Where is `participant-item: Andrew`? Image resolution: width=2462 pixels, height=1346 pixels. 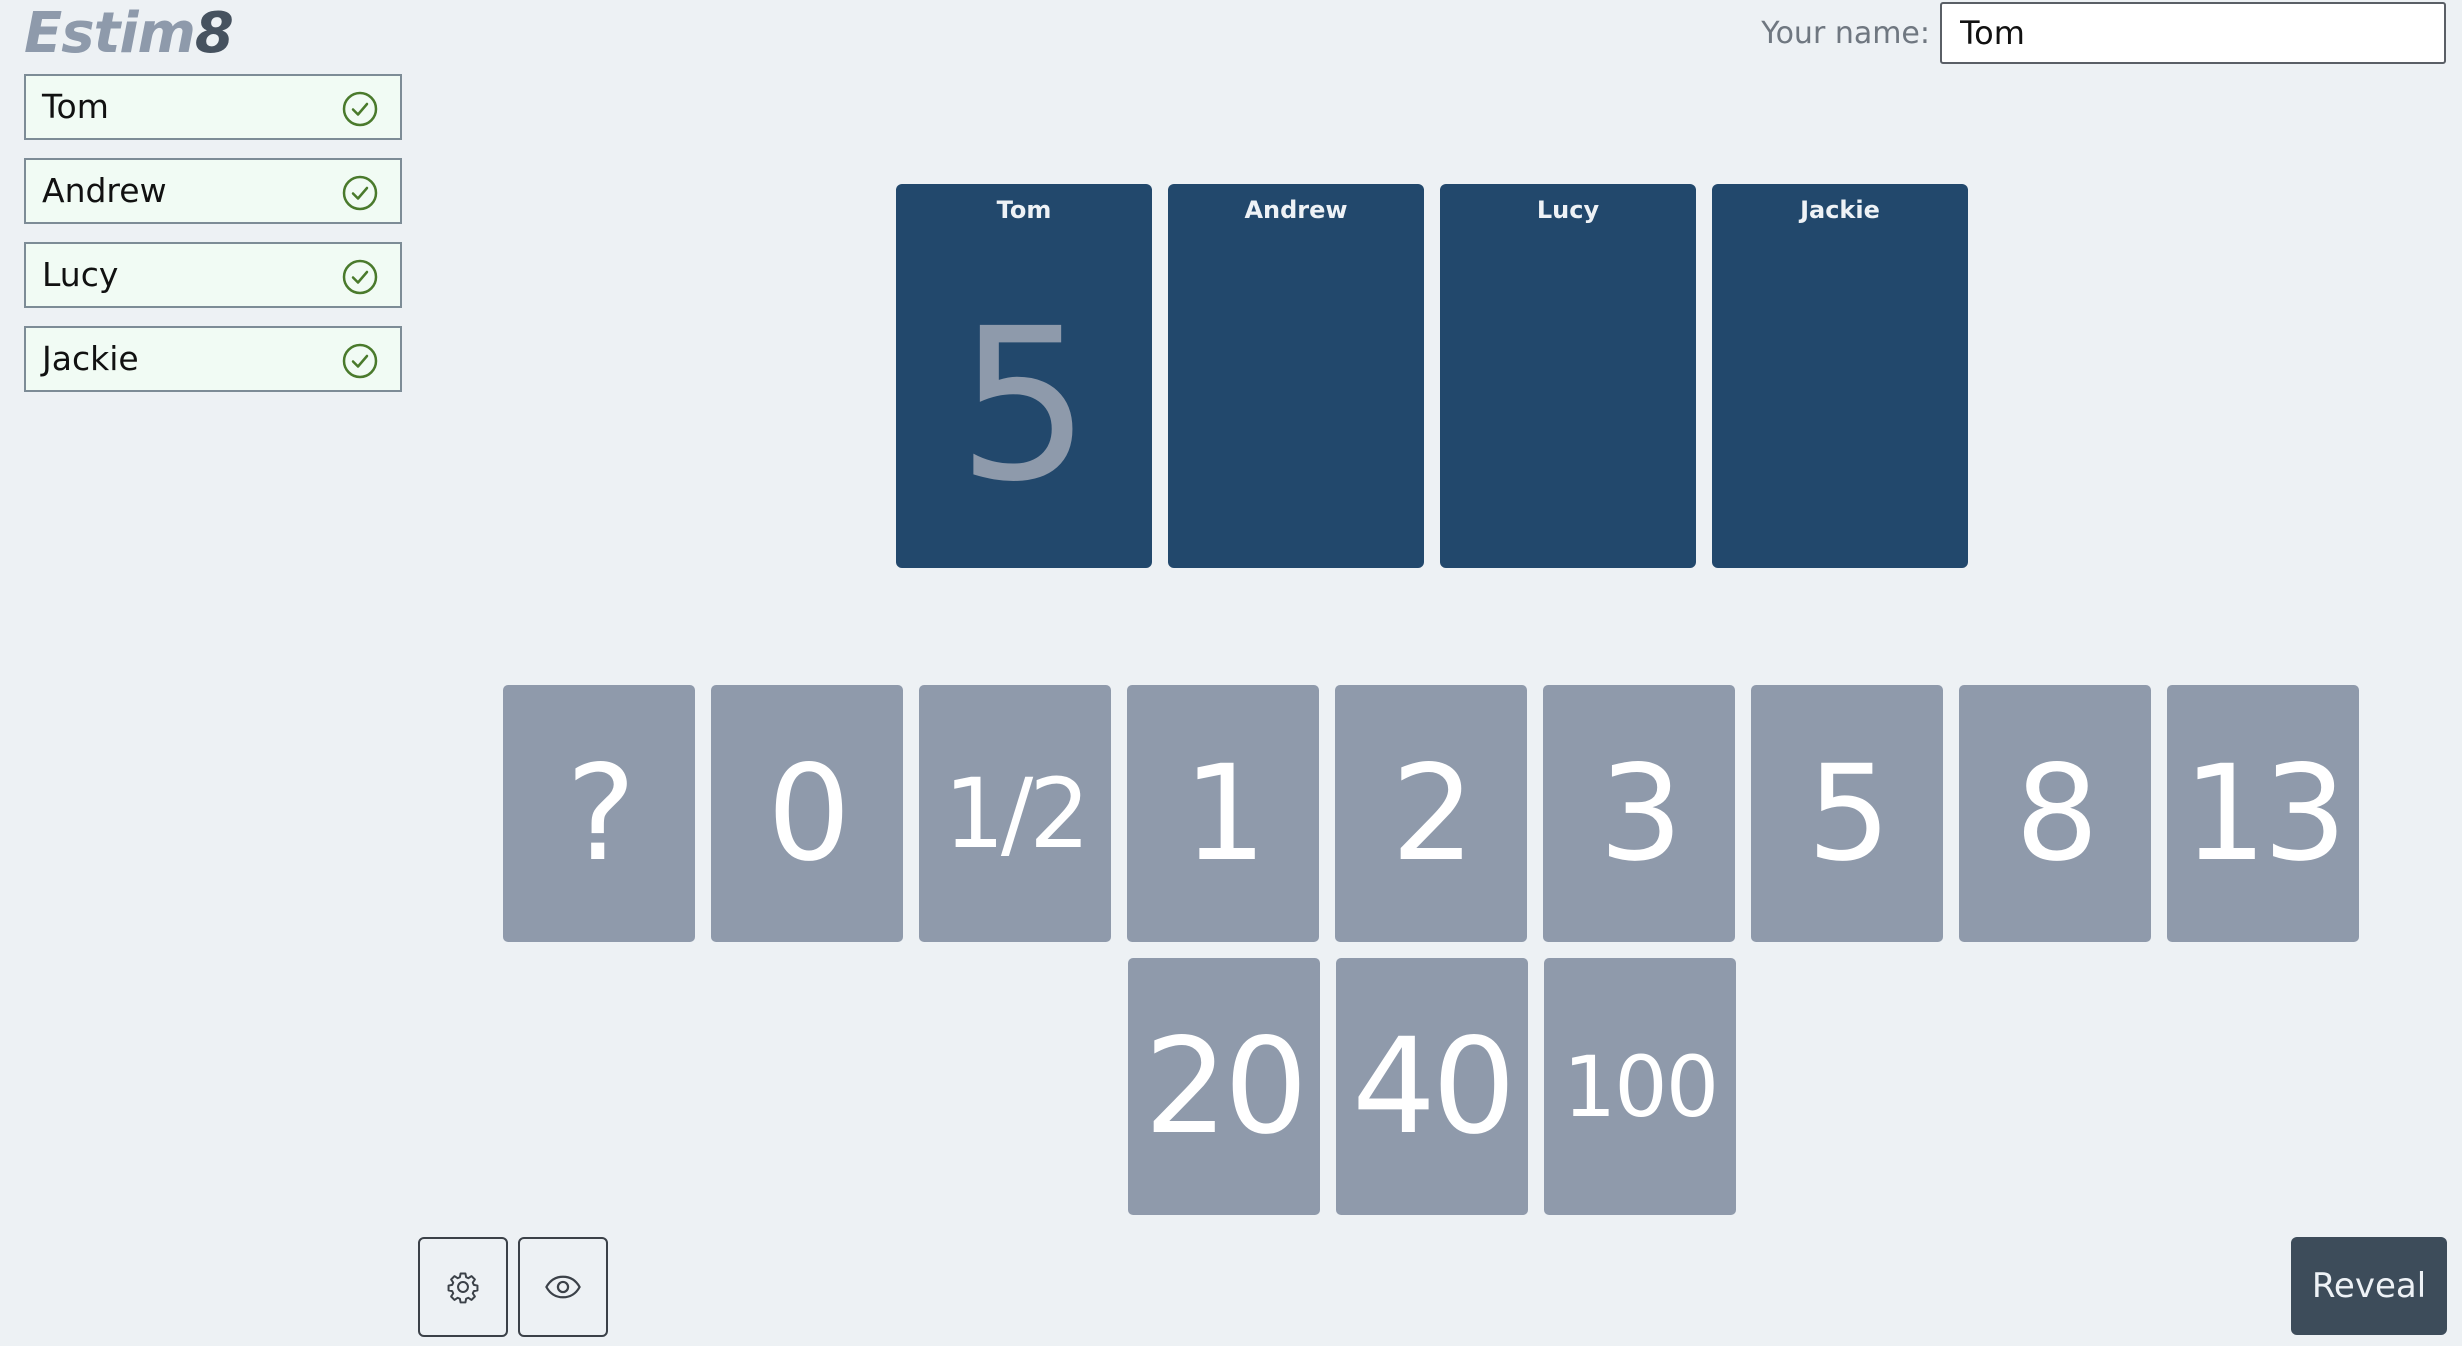 participant-item: Andrew is located at coordinates (213, 191).